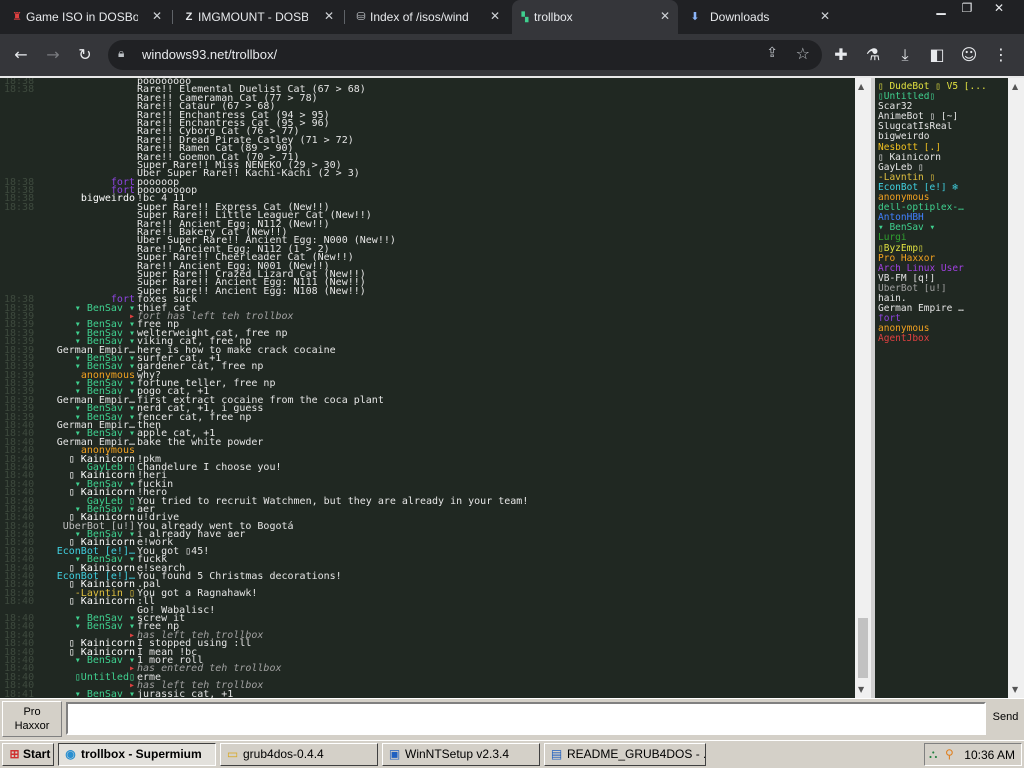 The image size is (1024, 768). Describe the element at coordinates (1005, 719) in the screenshot. I see `send-button: Send` at that location.